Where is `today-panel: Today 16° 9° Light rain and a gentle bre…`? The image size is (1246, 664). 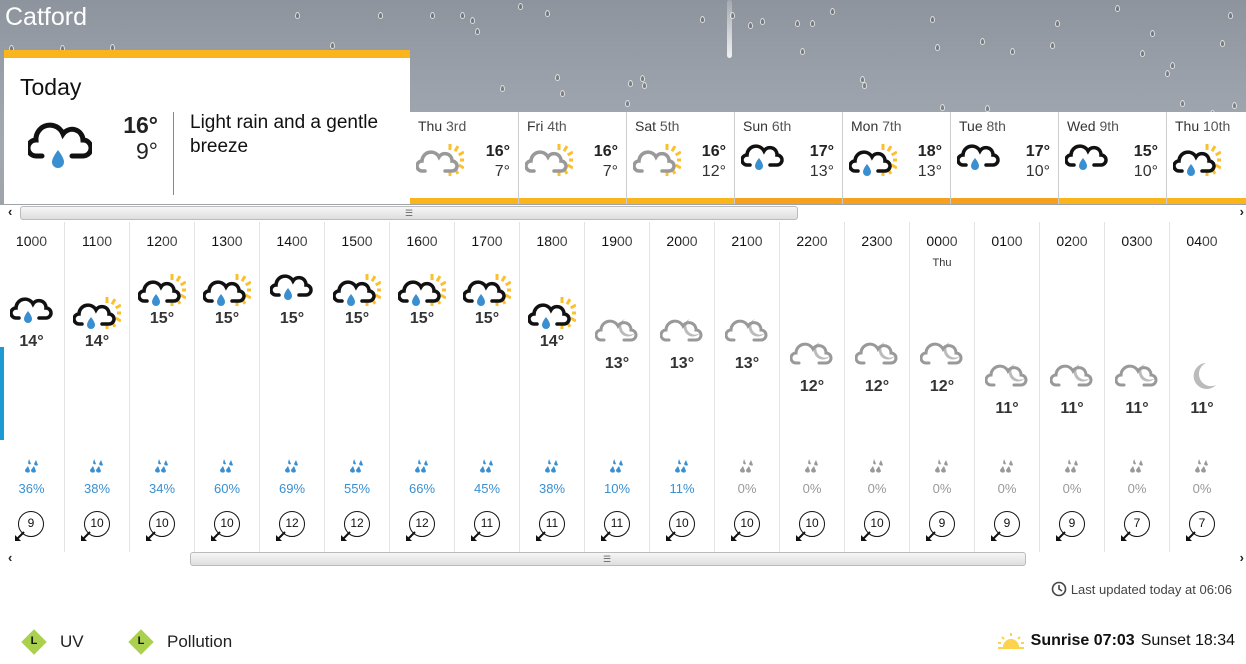 today-panel: Today 16° 9° Light rain and a gentle bre… is located at coordinates (207, 127).